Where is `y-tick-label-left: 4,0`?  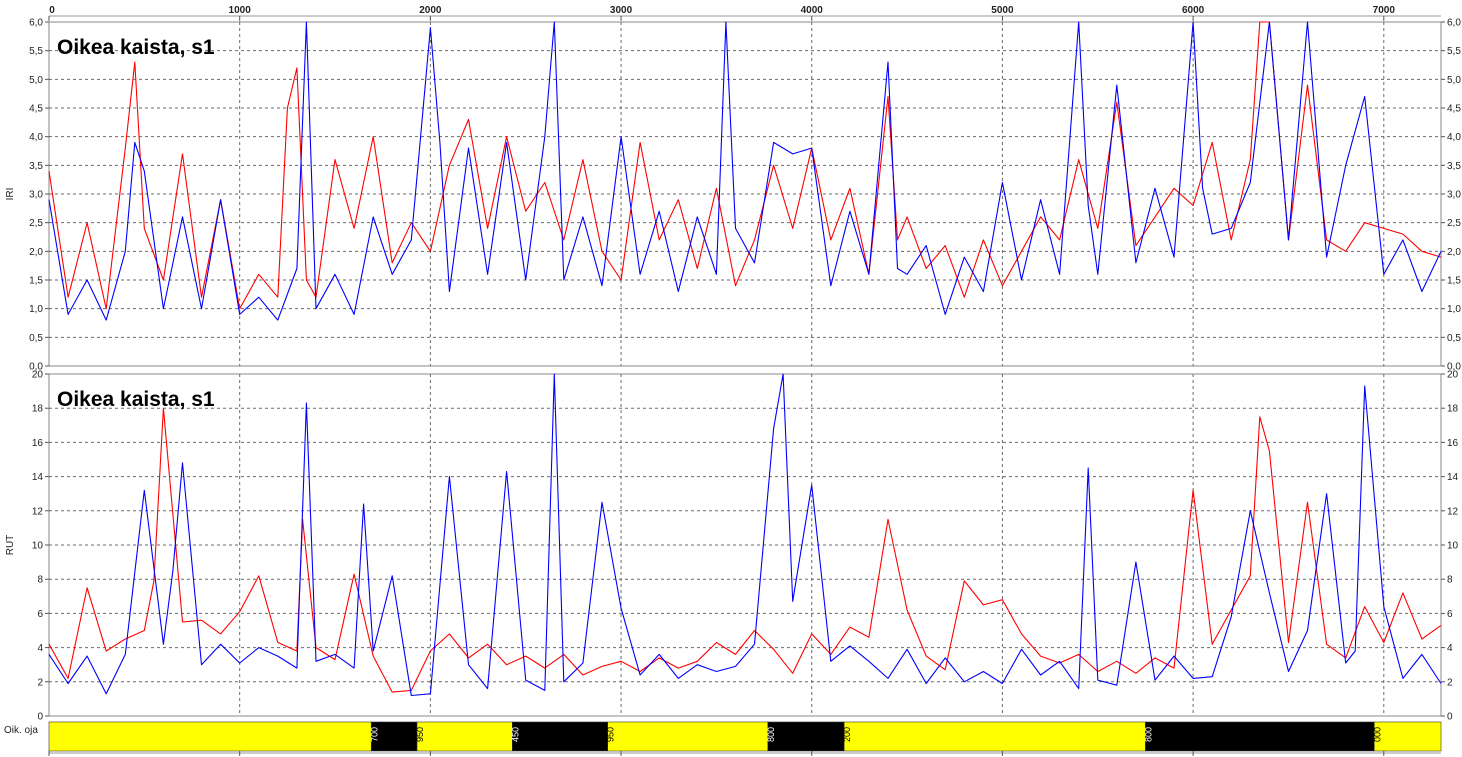
y-tick-label-left: 4,0 is located at coordinates (36, 137).